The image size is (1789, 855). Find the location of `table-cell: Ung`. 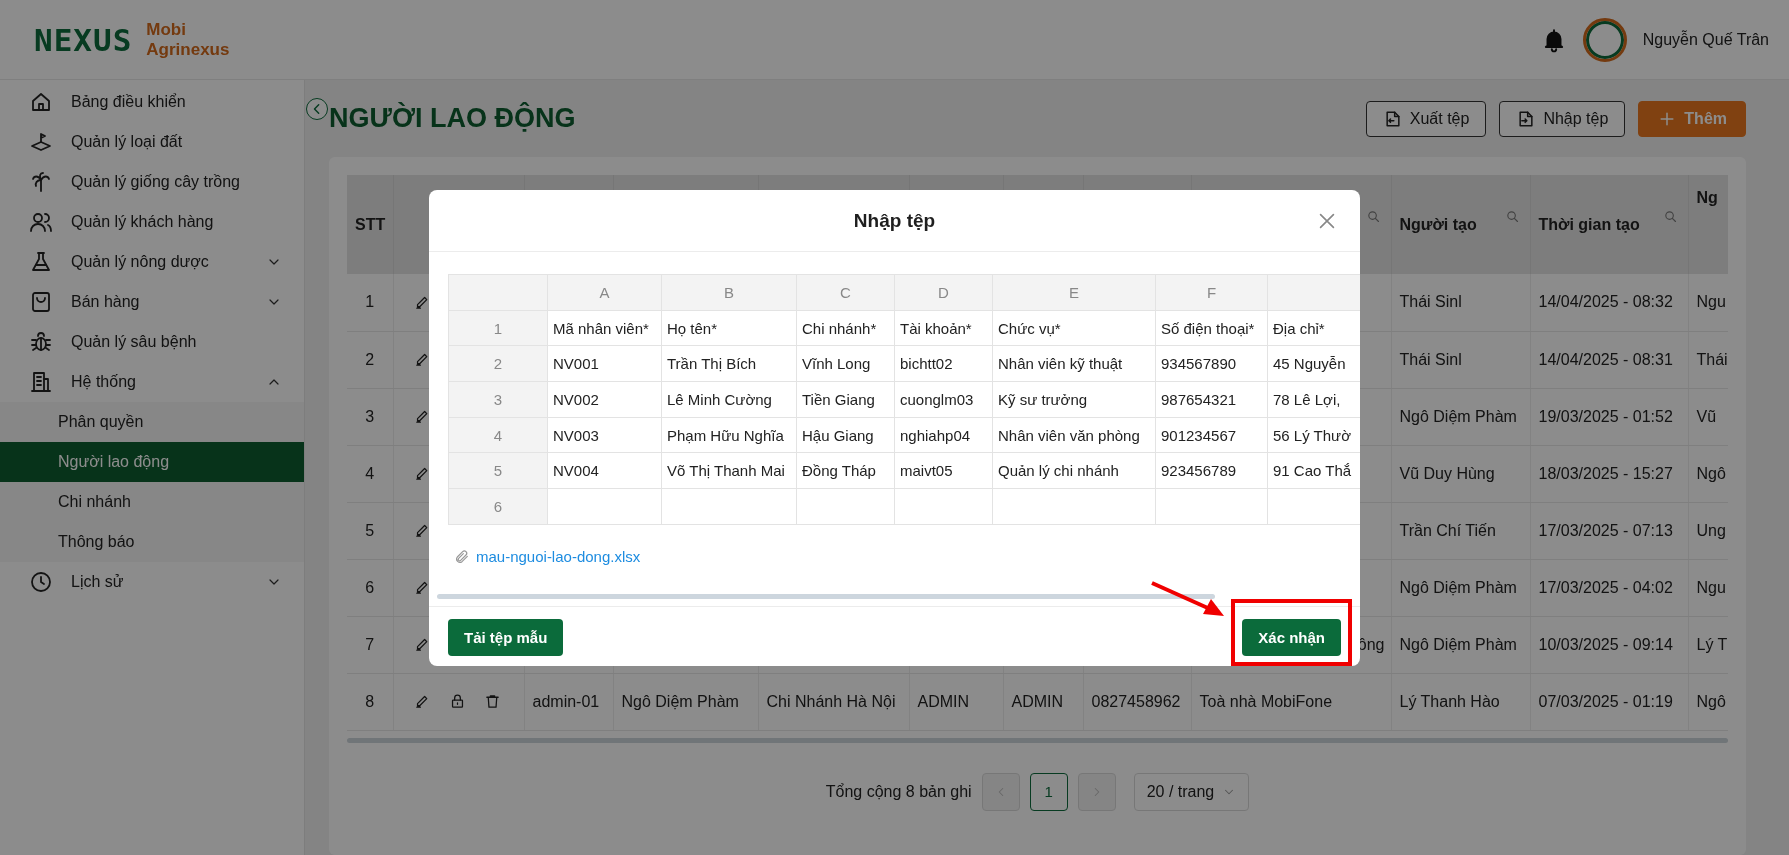

table-cell: Ung is located at coordinates (1711, 530).